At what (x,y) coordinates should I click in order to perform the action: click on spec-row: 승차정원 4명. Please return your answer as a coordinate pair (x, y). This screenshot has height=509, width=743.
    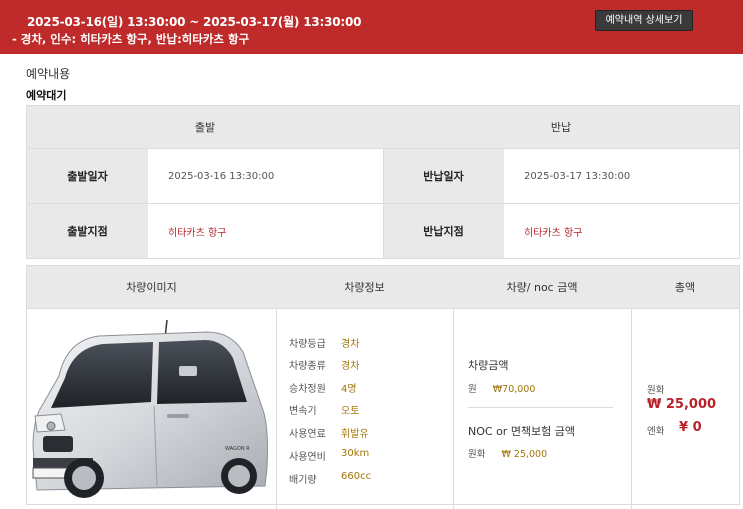
    Looking at the image, I should click on (323, 389).